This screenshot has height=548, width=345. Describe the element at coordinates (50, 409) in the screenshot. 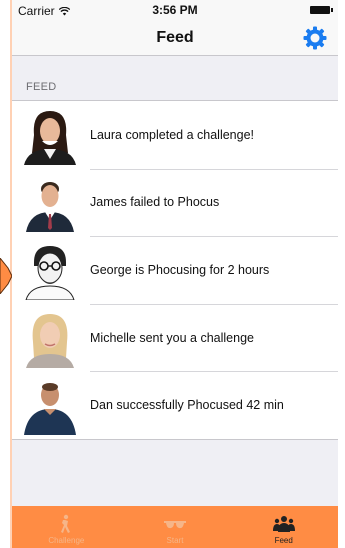

I see `man-bald-avatar` at that location.